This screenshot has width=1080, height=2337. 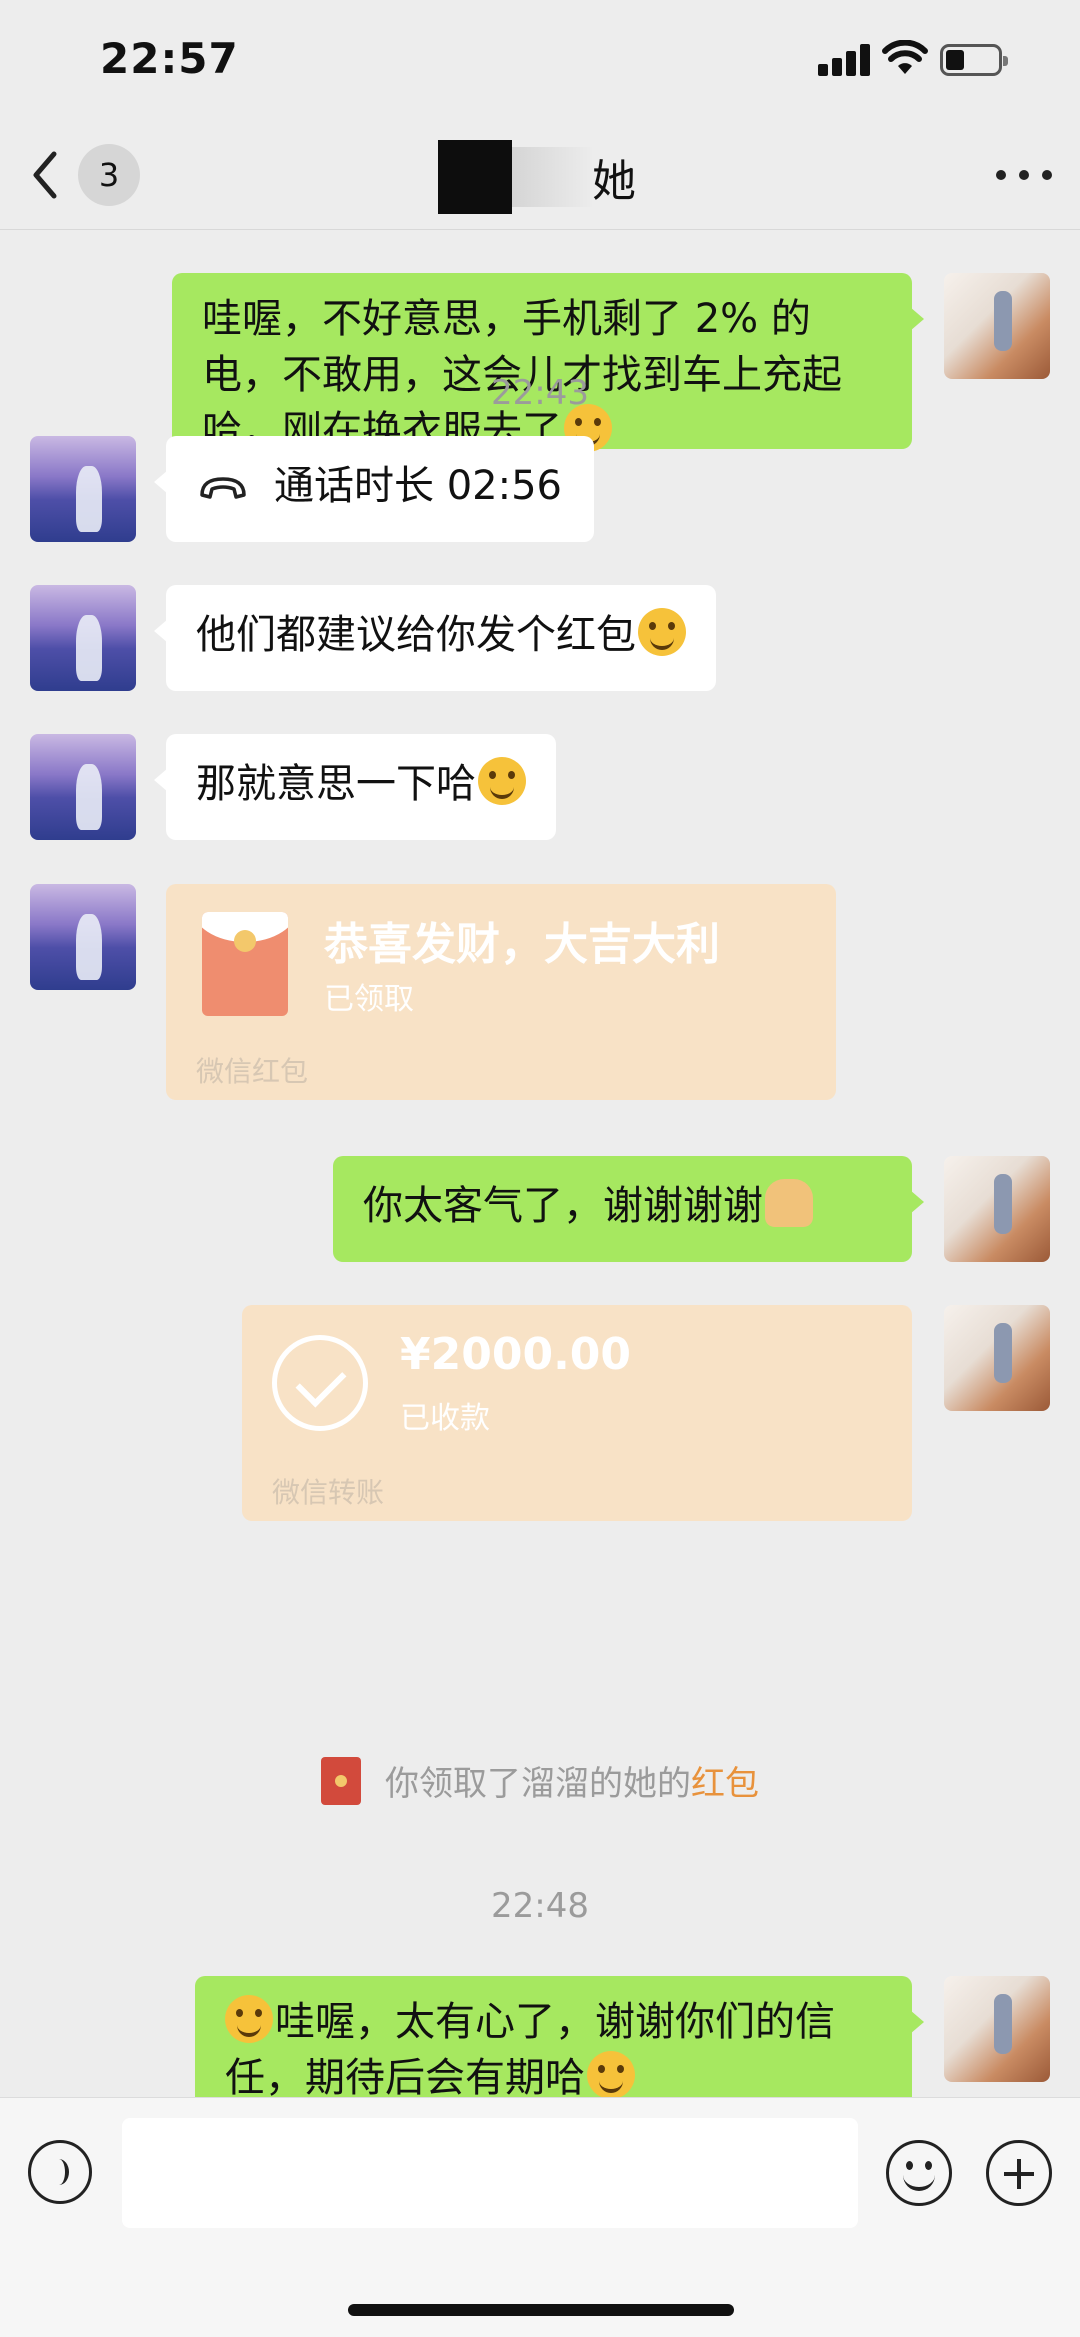 I want to click on message-bubble: 他们都建议给你发个红包, so click(x=435, y=638).